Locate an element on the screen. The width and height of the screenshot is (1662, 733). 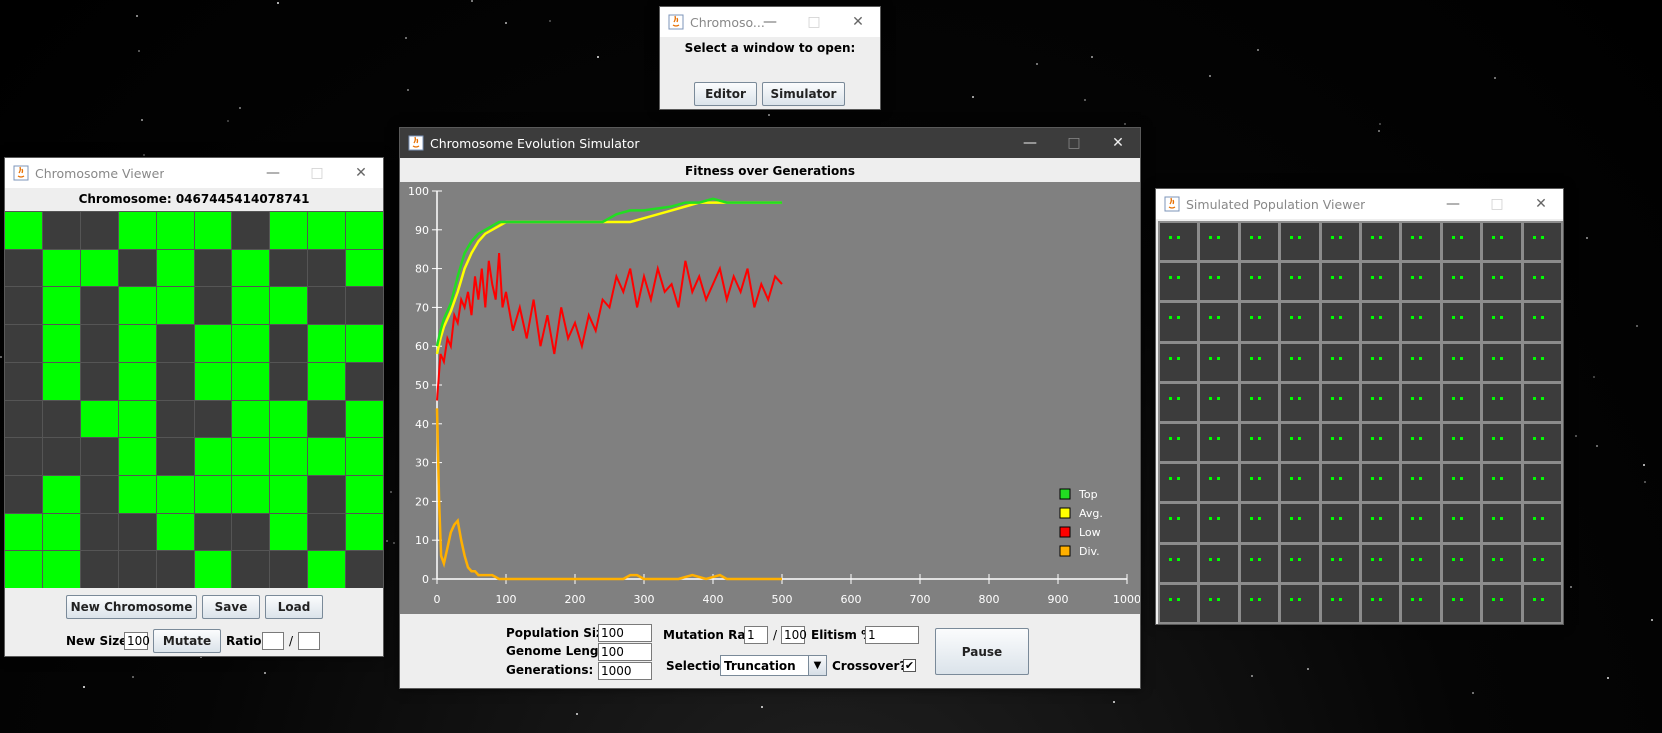
pause-button: Pause is located at coordinates (982, 651).